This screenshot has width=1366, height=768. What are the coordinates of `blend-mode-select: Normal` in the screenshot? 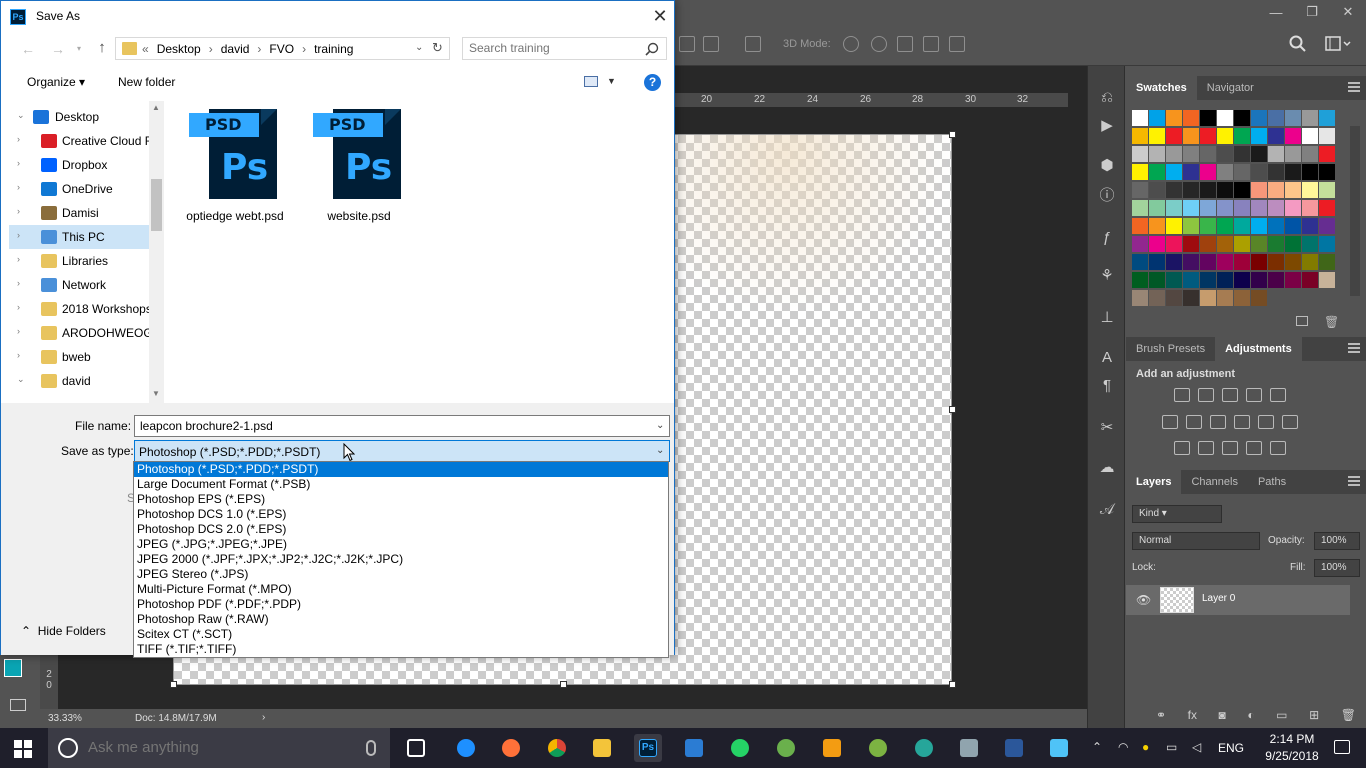 It's located at (1196, 541).